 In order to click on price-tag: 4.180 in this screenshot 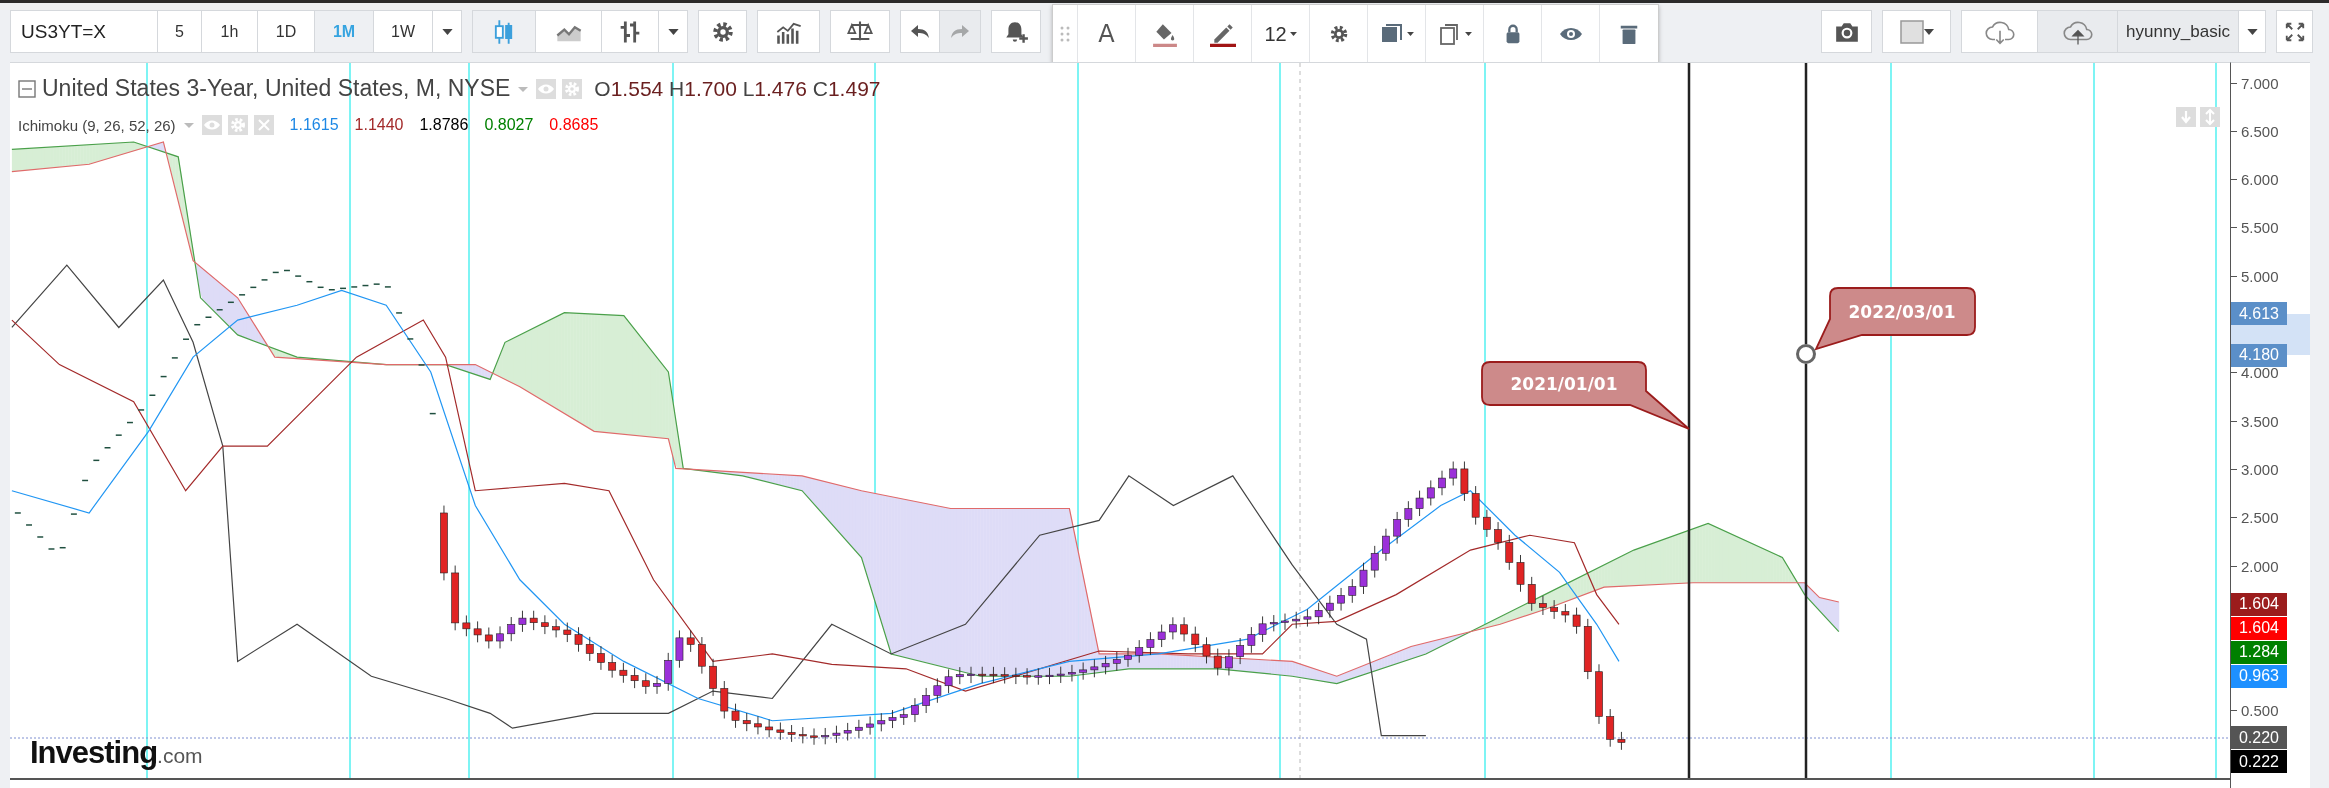, I will do `click(2259, 355)`.